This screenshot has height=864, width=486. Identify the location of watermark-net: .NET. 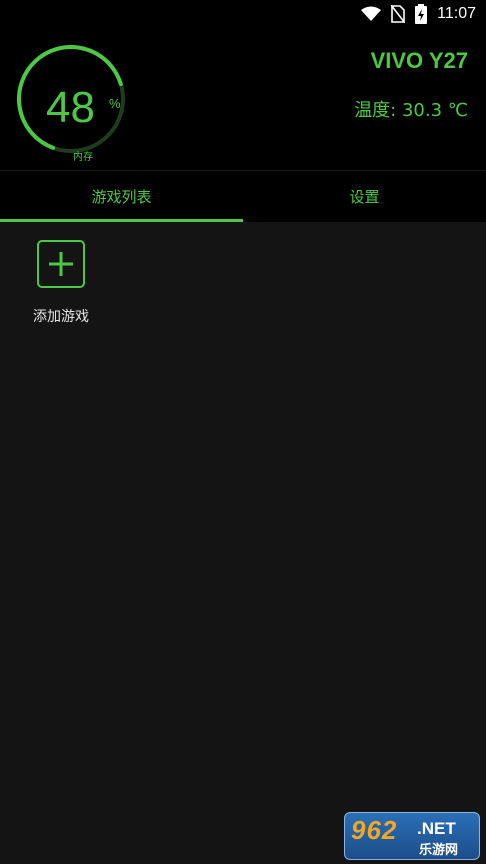
(436, 828).